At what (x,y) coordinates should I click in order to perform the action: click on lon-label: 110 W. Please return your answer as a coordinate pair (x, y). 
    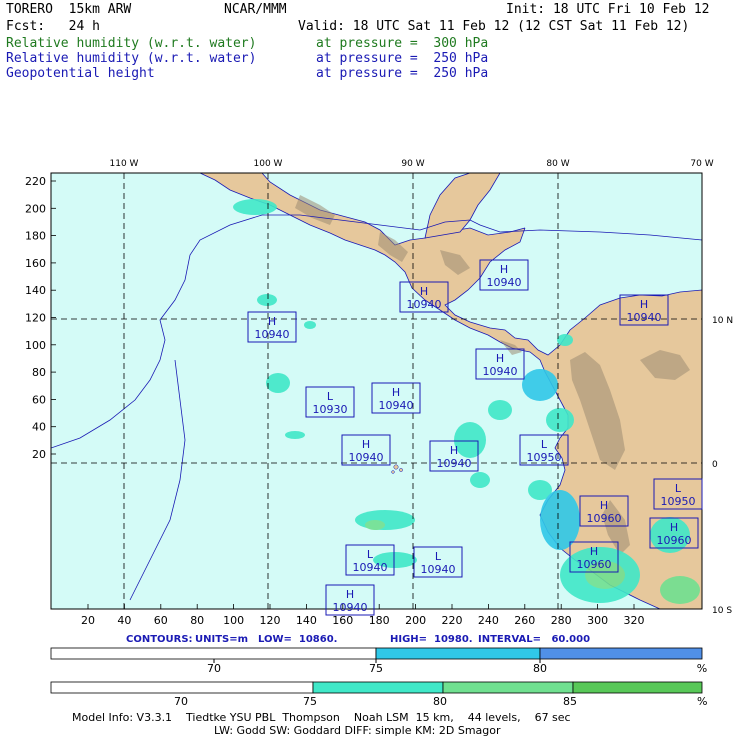
    Looking at the image, I should click on (124, 164).